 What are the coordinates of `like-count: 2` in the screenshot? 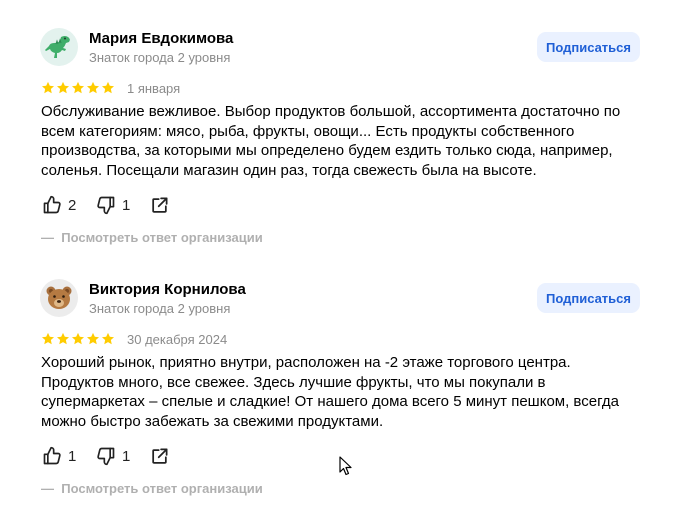 It's located at (72, 205).